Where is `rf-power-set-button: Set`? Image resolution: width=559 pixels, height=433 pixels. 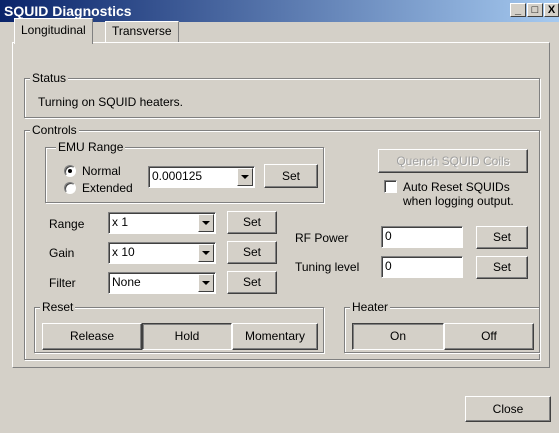 rf-power-set-button: Set is located at coordinates (502, 237).